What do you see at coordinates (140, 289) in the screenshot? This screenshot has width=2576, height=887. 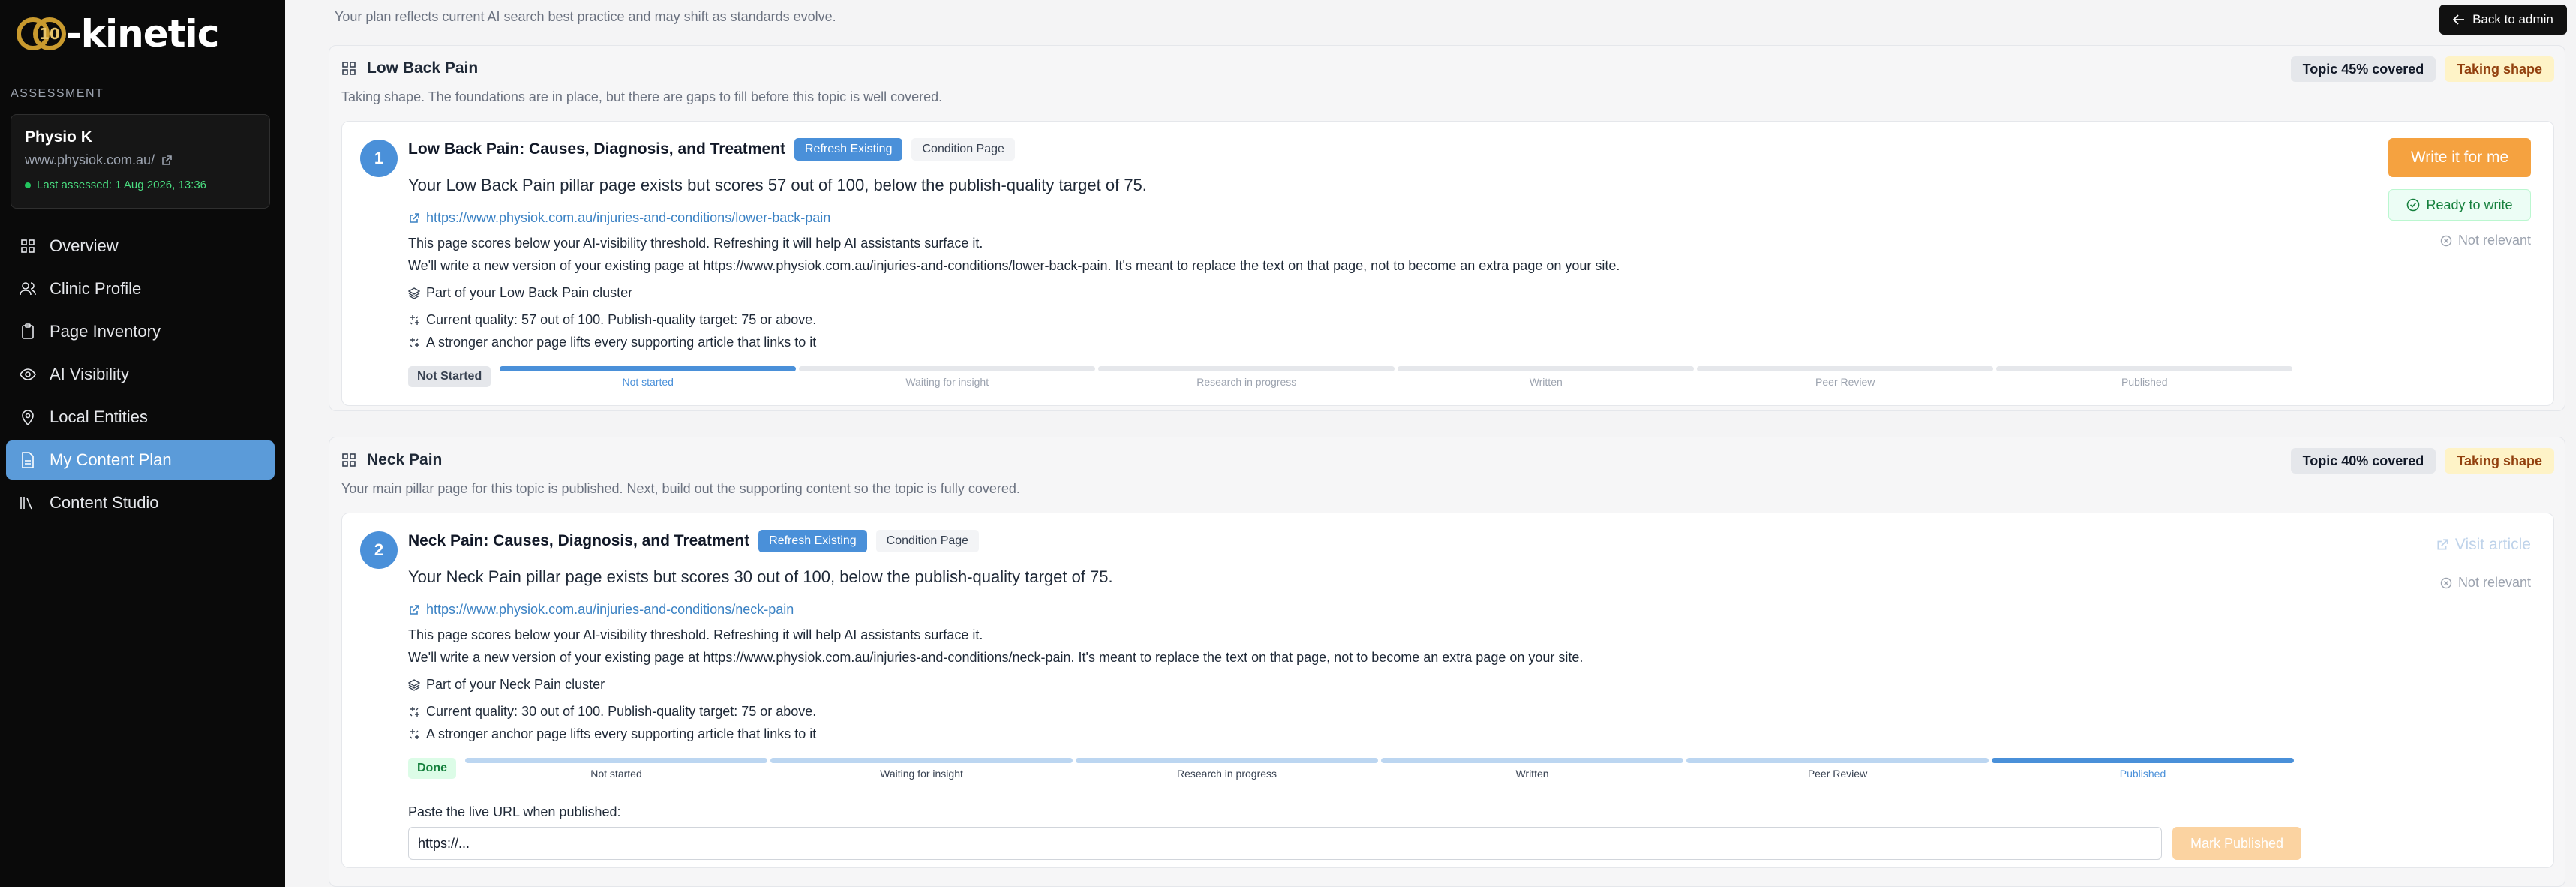 I see `sidebar-item-clinic-profile: Clinic Profile` at bounding box center [140, 289].